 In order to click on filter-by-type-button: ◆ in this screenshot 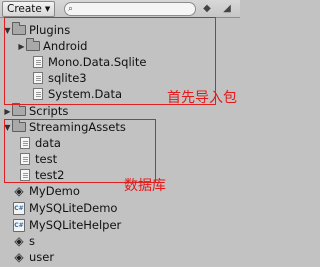, I will do `click(207, 8)`.